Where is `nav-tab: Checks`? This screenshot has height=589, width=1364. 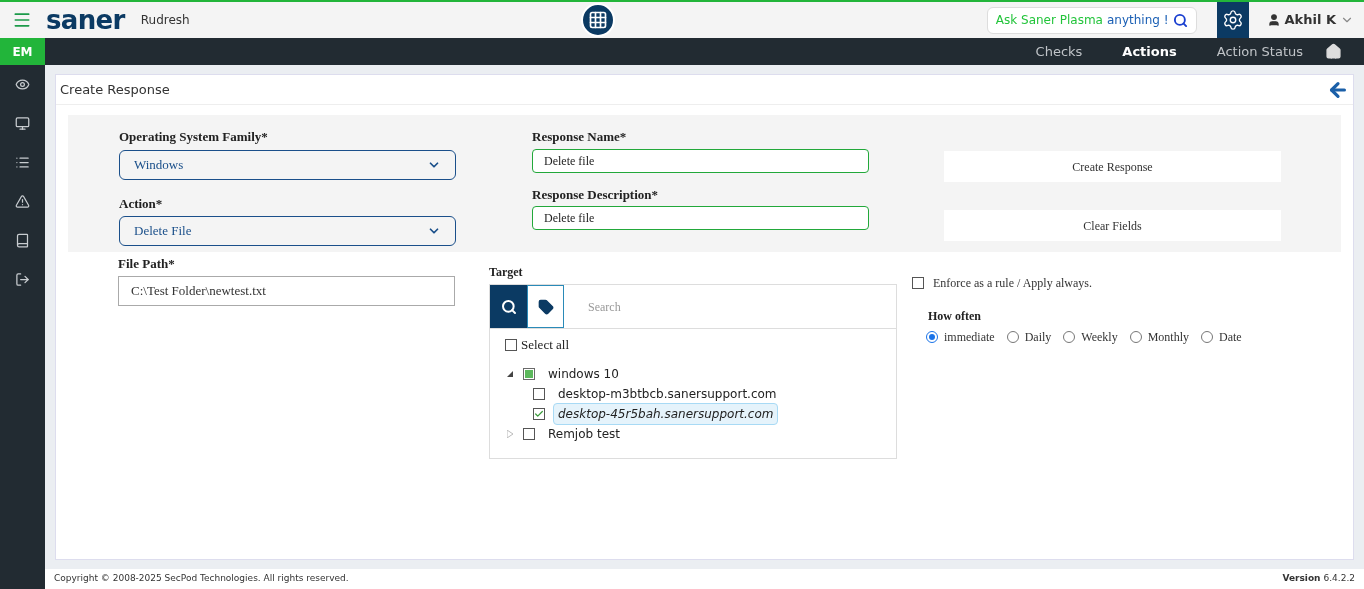
nav-tab: Checks is located at coordinates (1059, 51).